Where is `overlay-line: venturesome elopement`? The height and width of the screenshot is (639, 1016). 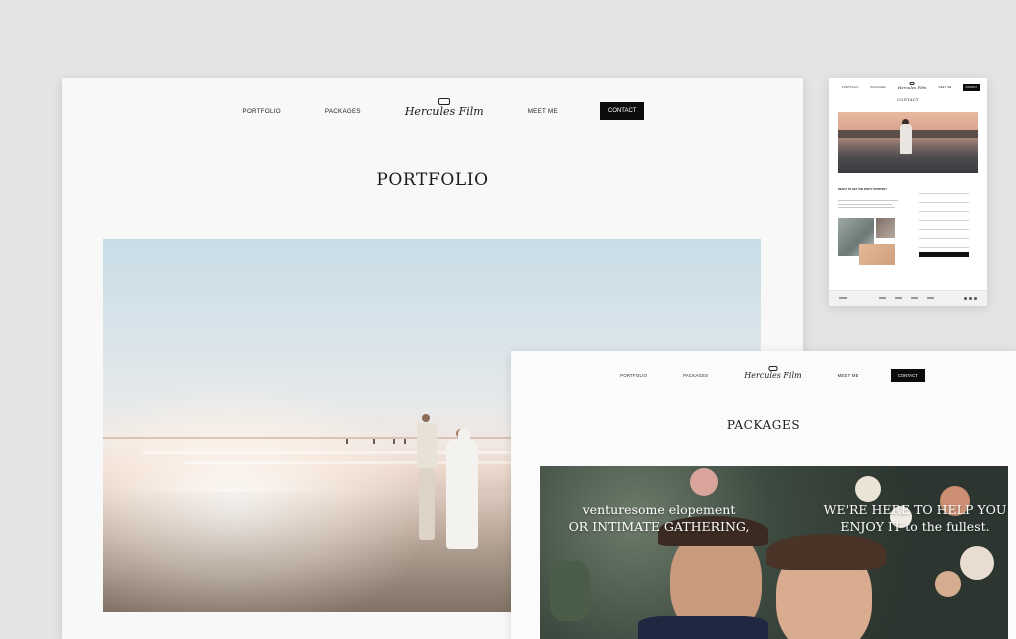 overlay-line: venturesome elopement is located at coordinates (659, 509).